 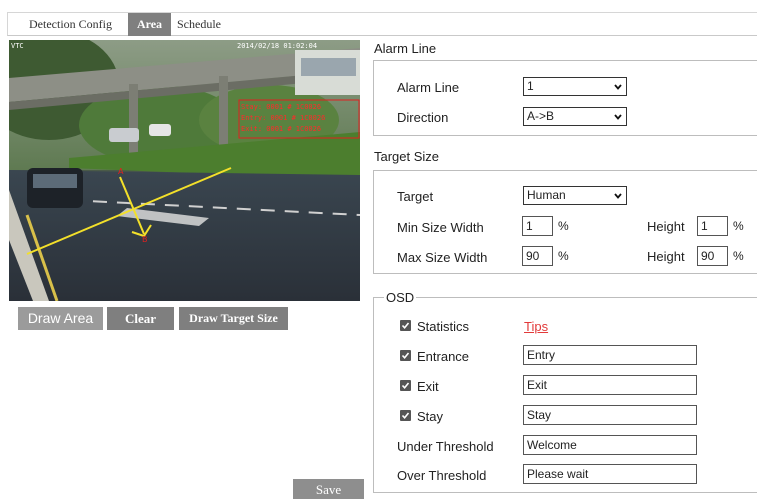 I want to click on over-threshold-input: Please wait, so click(x=610, y=474).